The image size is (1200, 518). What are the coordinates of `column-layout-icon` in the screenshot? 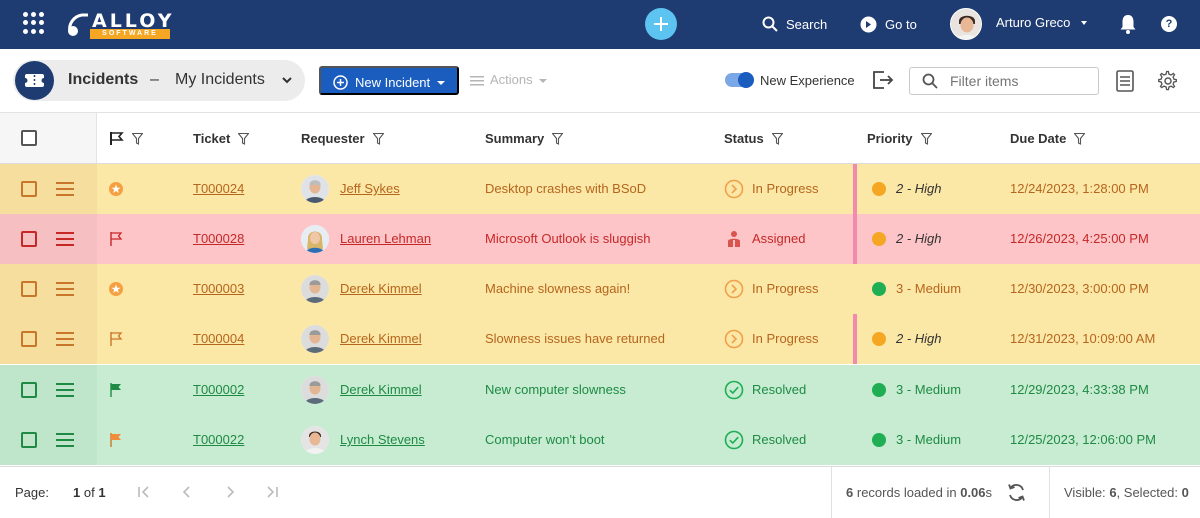 It's located at (1125, 81).